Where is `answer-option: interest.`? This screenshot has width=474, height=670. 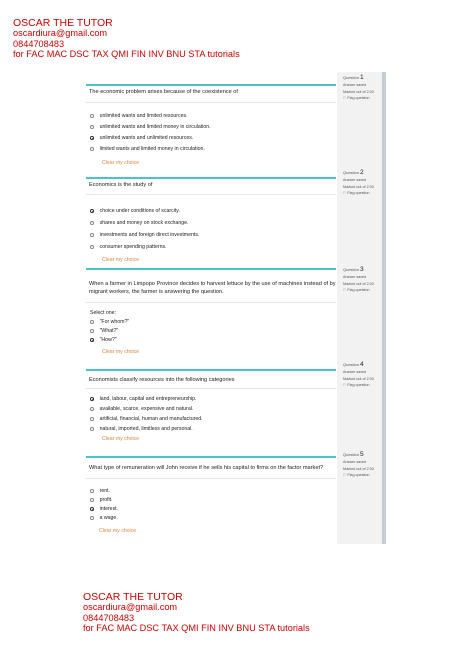 answer-option: interest. is located at coordinates (104, 509).